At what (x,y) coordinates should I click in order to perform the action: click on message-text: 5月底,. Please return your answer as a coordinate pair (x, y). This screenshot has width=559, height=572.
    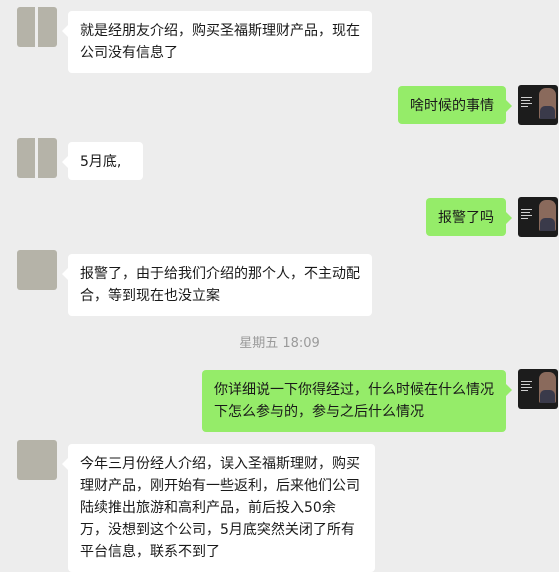
    Looking at the image, I should click on (101, 162).